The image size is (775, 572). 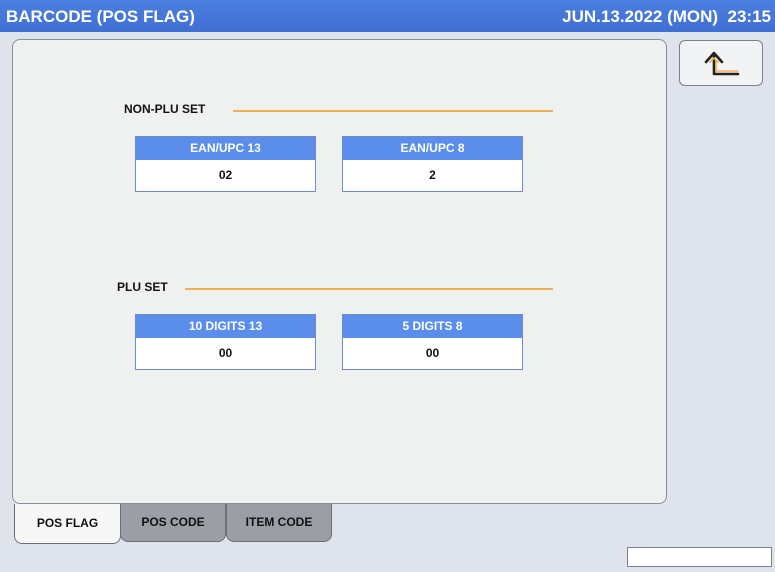 I want to click on field-label: 10 DIGITS 13, so click(x=225, y=326).